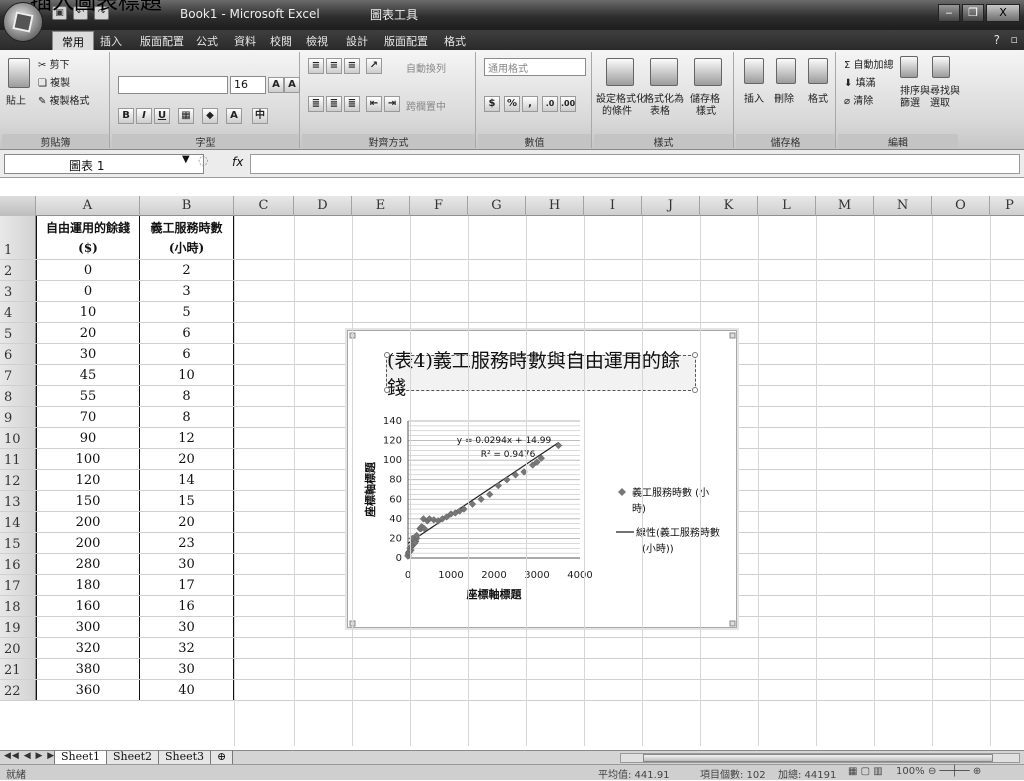  What do you see at coordinates (276, 85) in the screenshot?
I see `grow-font-button: A` at bounding box center [276, 85].